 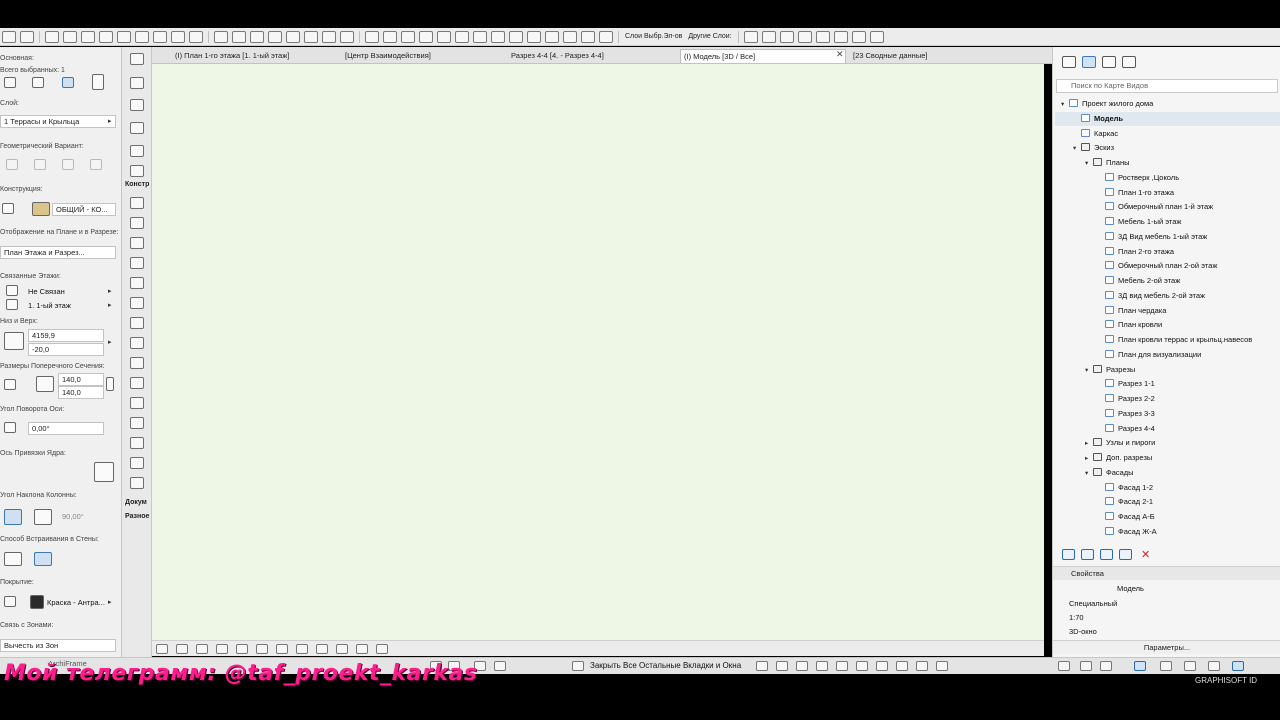 What do you see at coordinates (1166, 573) in the screenshot?
I see `properties-header: Свойства` at bounding box center [1166, 573].